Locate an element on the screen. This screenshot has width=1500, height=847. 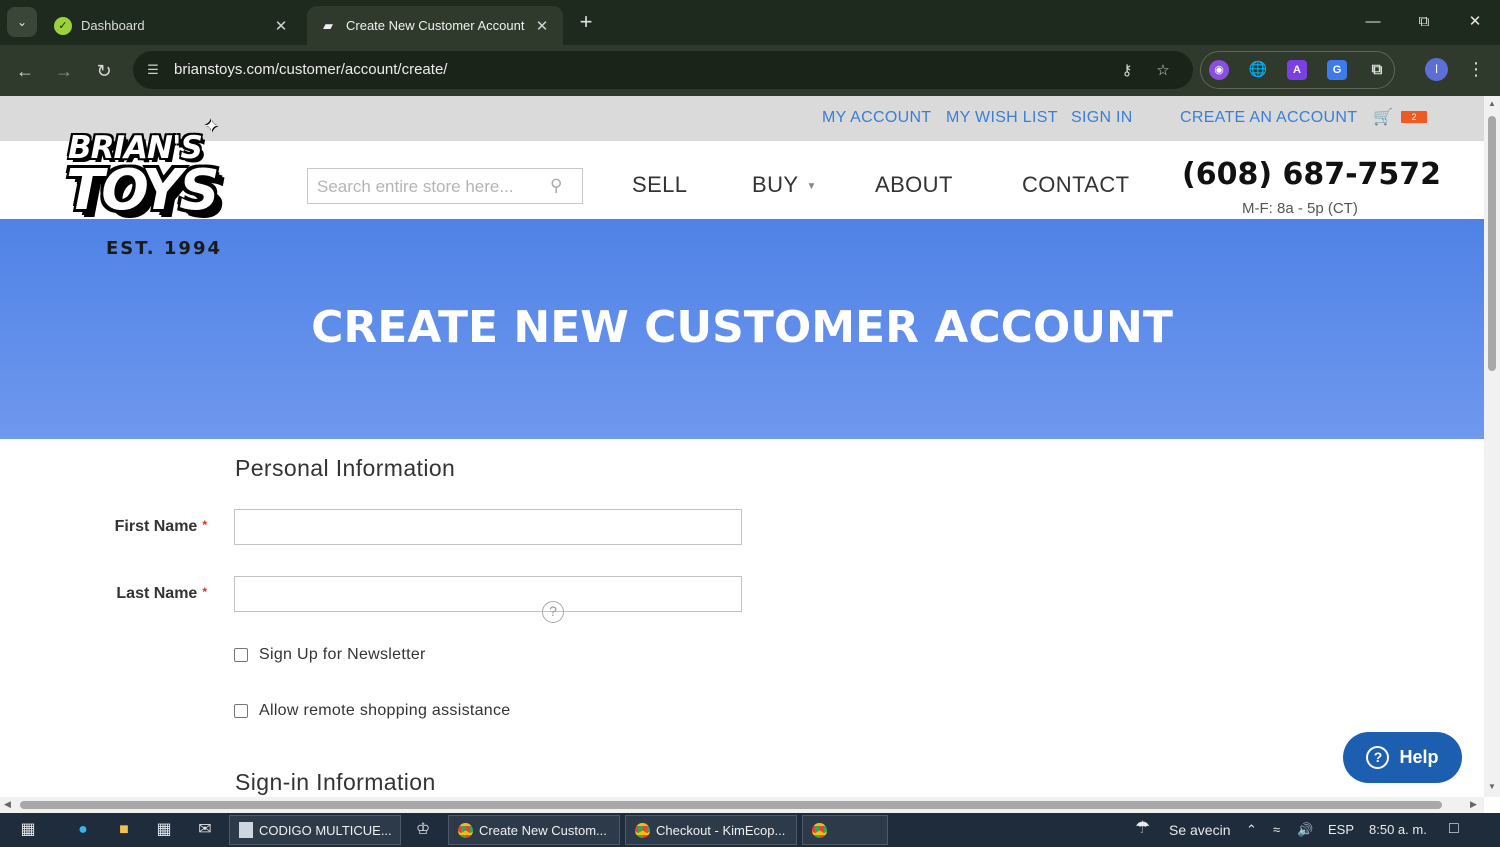
speaker-icon: 🔊 is located at coordinates (1305, 830).